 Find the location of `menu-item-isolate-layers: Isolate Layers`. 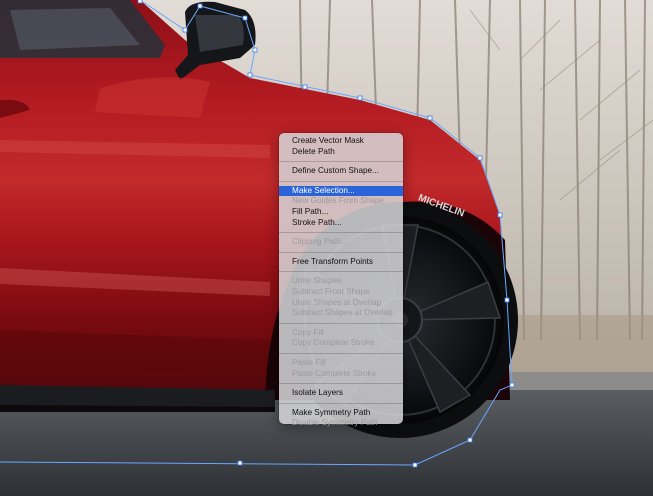

menu-item-isolate-layers: Isolate Layers is located at coordinates (341, 393).